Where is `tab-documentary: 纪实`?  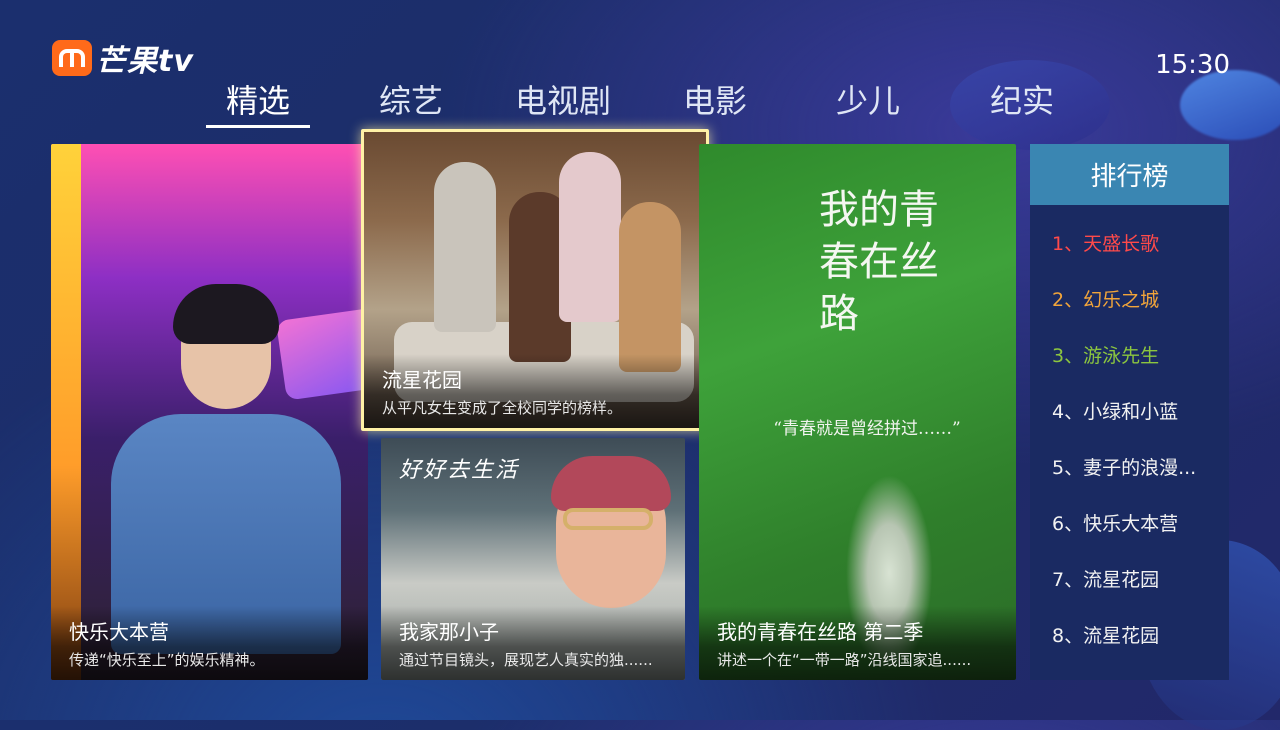 tab-documentary: 纪实 is located at coordinates (1022, 99).